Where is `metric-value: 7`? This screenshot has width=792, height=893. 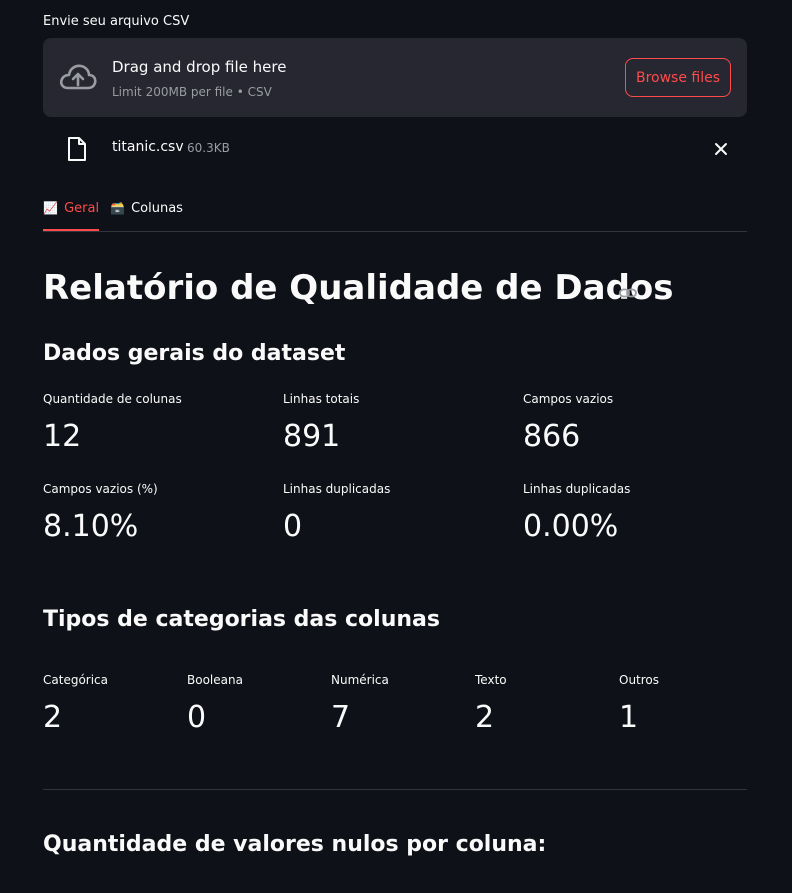 metric-value: 7 is located at coordinates (341, 717).